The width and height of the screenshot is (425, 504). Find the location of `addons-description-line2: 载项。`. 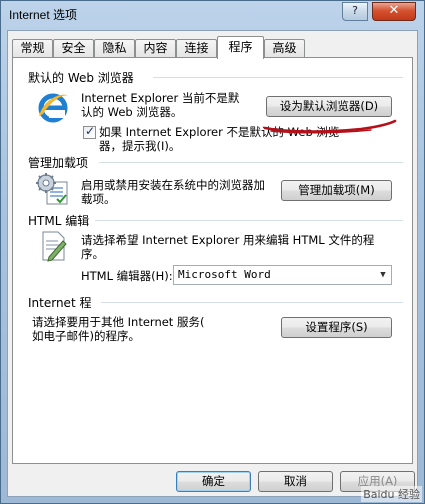

addons-description-line2: 载项。 is located at coordinates (98, 199).